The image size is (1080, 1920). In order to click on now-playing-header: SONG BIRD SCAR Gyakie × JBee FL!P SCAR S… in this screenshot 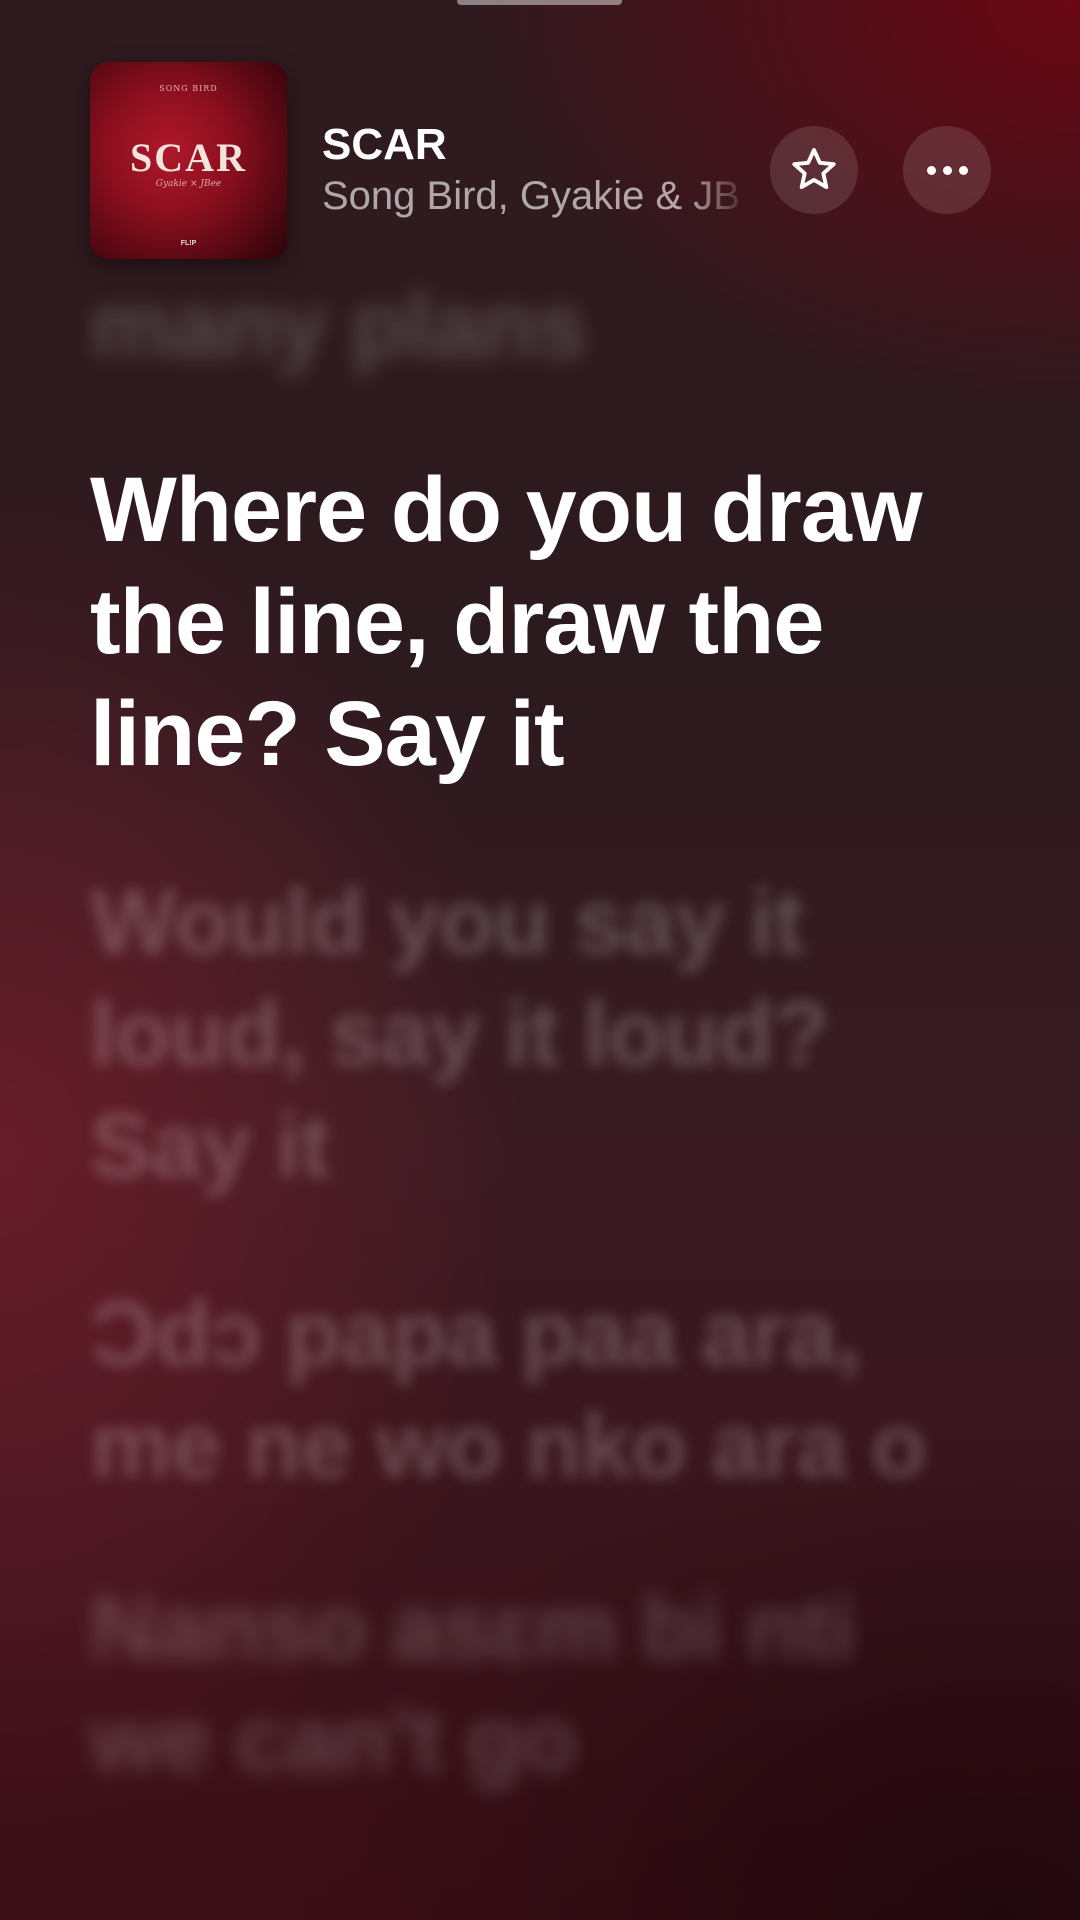, I will do `click(550, 162)`.